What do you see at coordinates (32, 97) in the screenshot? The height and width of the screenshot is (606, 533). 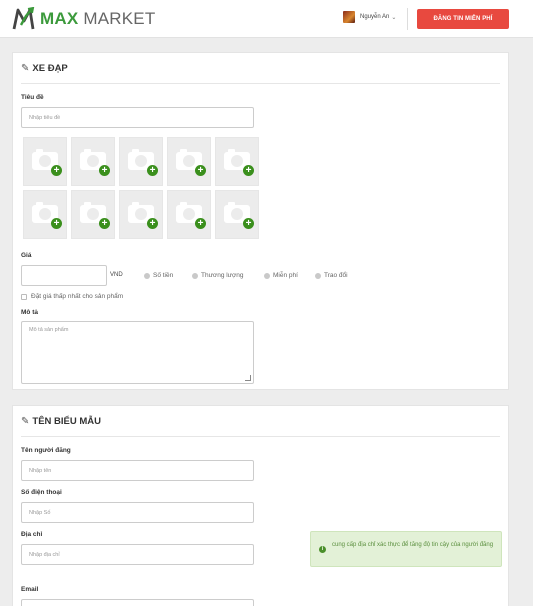 I see `title-label: Tiêu đề` at bounding box center [32, 97].